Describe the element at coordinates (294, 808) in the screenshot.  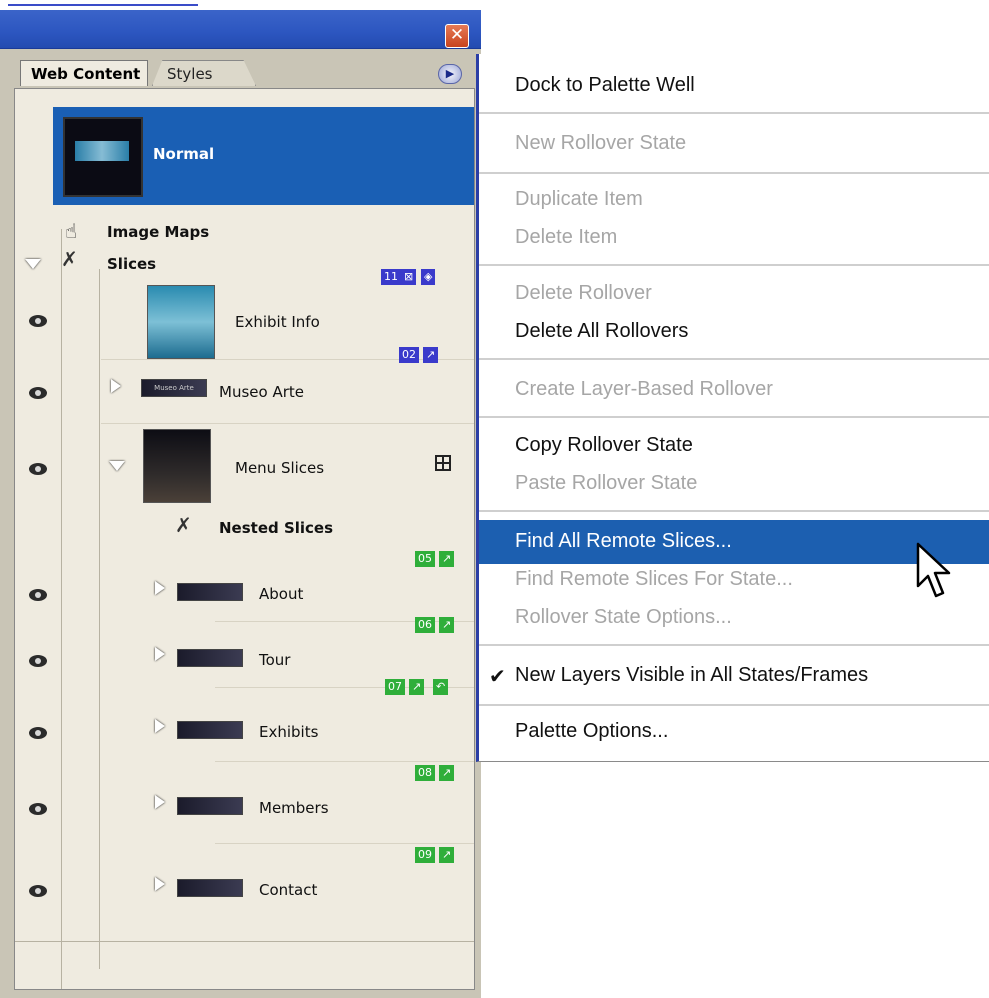
I see `slice-label-members: Members` at that location.